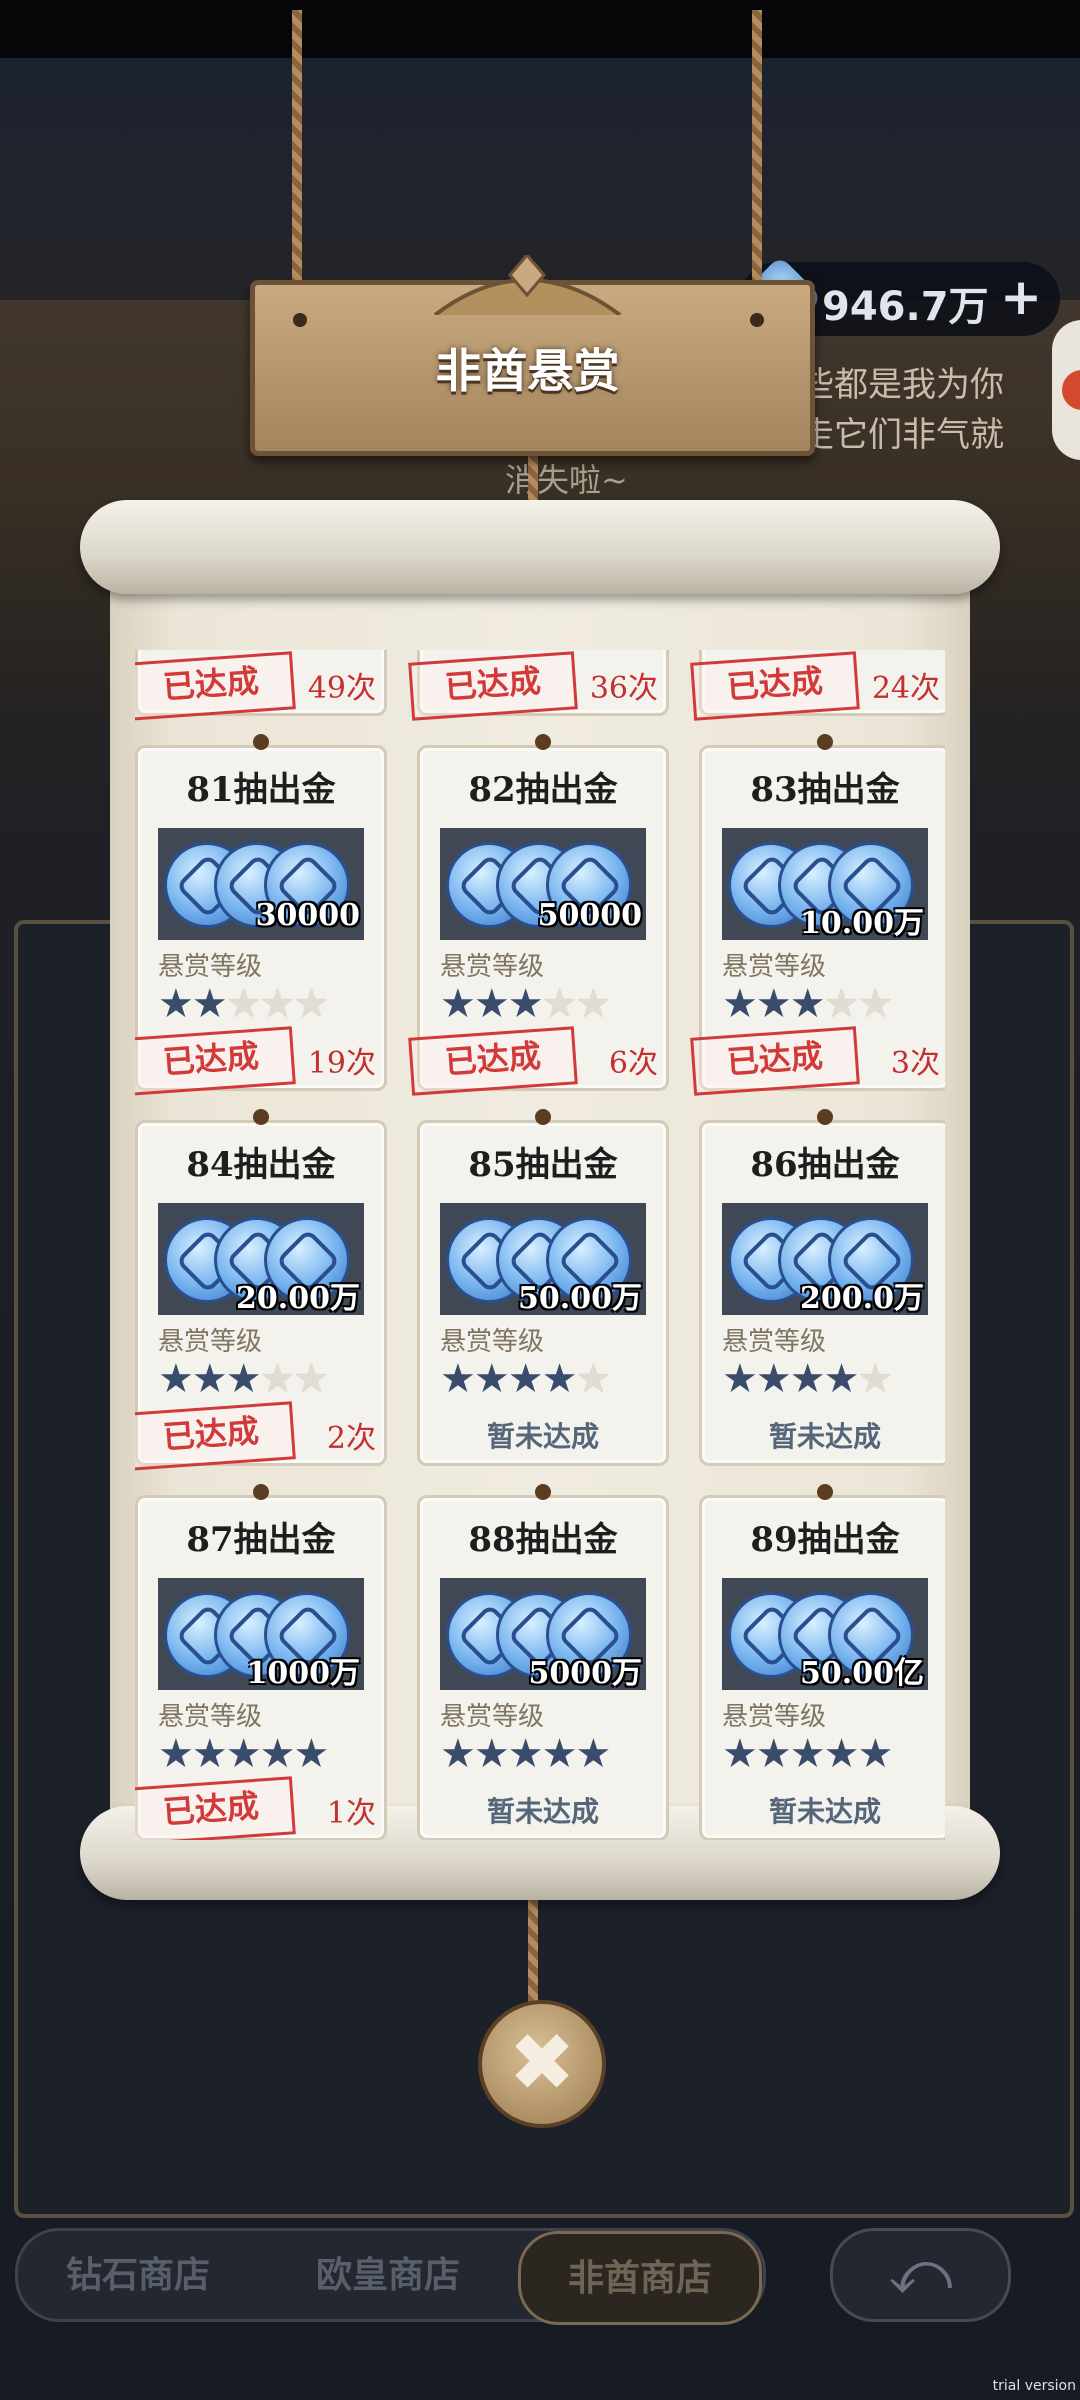 The image size is (1080, 2400). Describe the element at coordinates (862, 1673) in the screenshot. I see `reward-amount: 50.00亿` at that location.